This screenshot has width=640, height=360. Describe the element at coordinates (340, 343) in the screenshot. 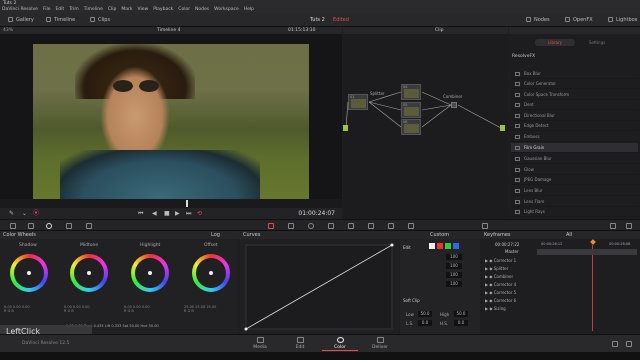

I see `page-color: Color` at that location.